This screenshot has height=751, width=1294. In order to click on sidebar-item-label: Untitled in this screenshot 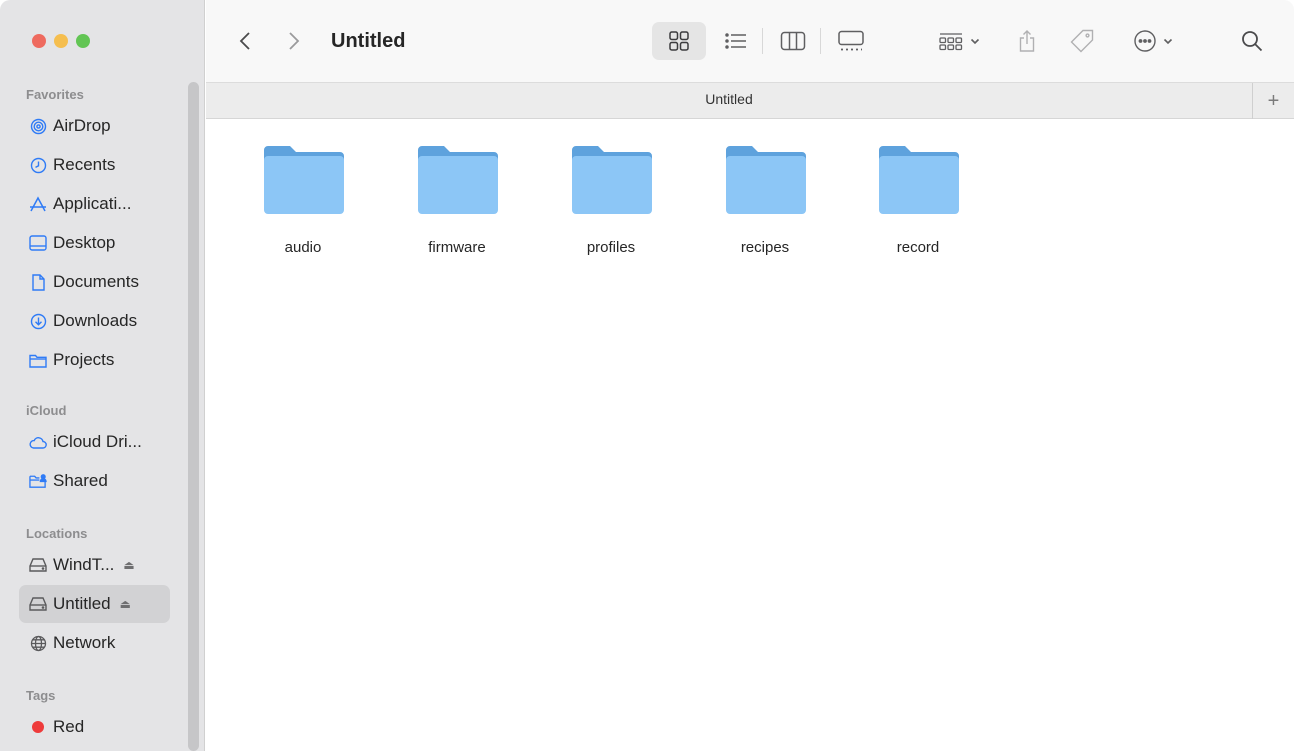, I will do `click(82, 603)`.